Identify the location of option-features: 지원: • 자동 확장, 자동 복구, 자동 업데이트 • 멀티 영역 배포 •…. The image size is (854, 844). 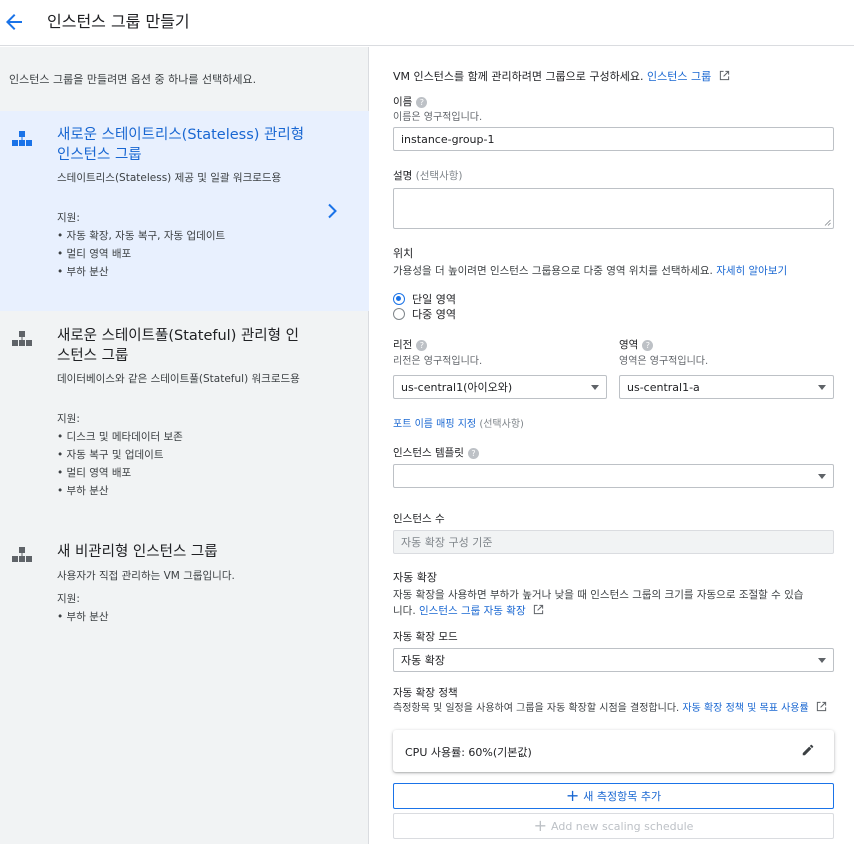
(141, 245).